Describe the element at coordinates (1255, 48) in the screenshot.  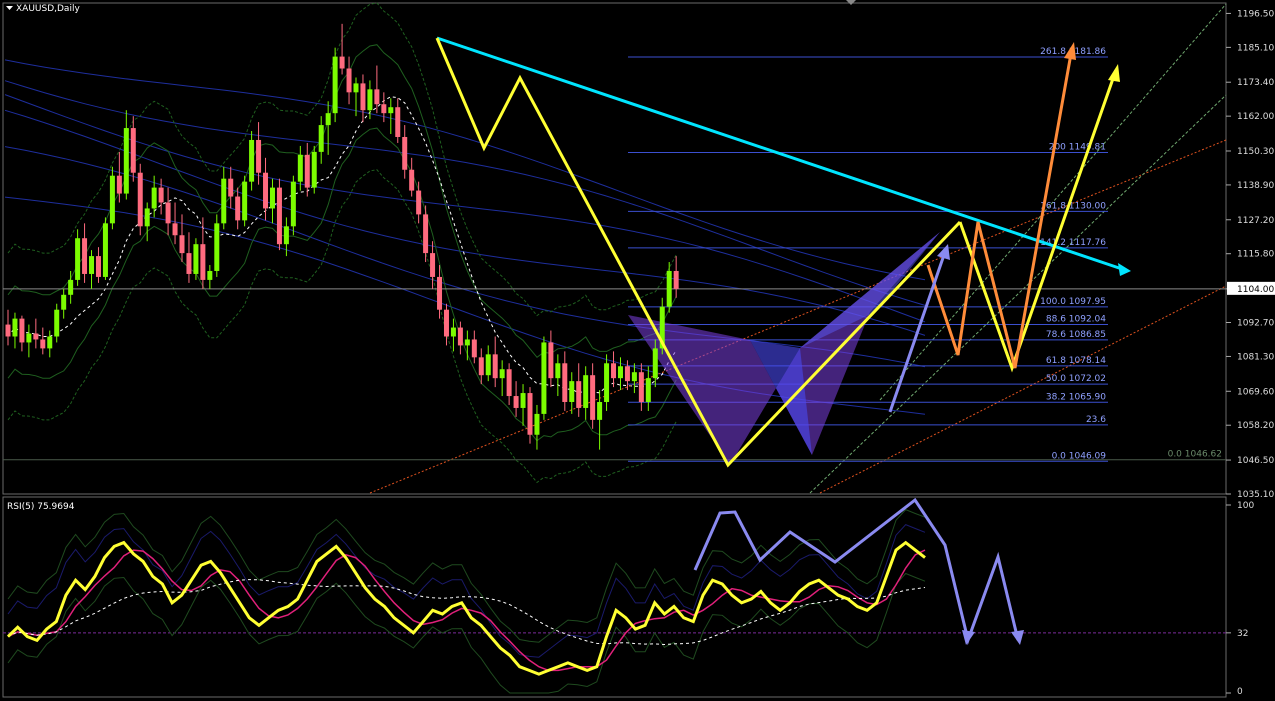
I see `axis-tick-label: 1185.10` at that location.